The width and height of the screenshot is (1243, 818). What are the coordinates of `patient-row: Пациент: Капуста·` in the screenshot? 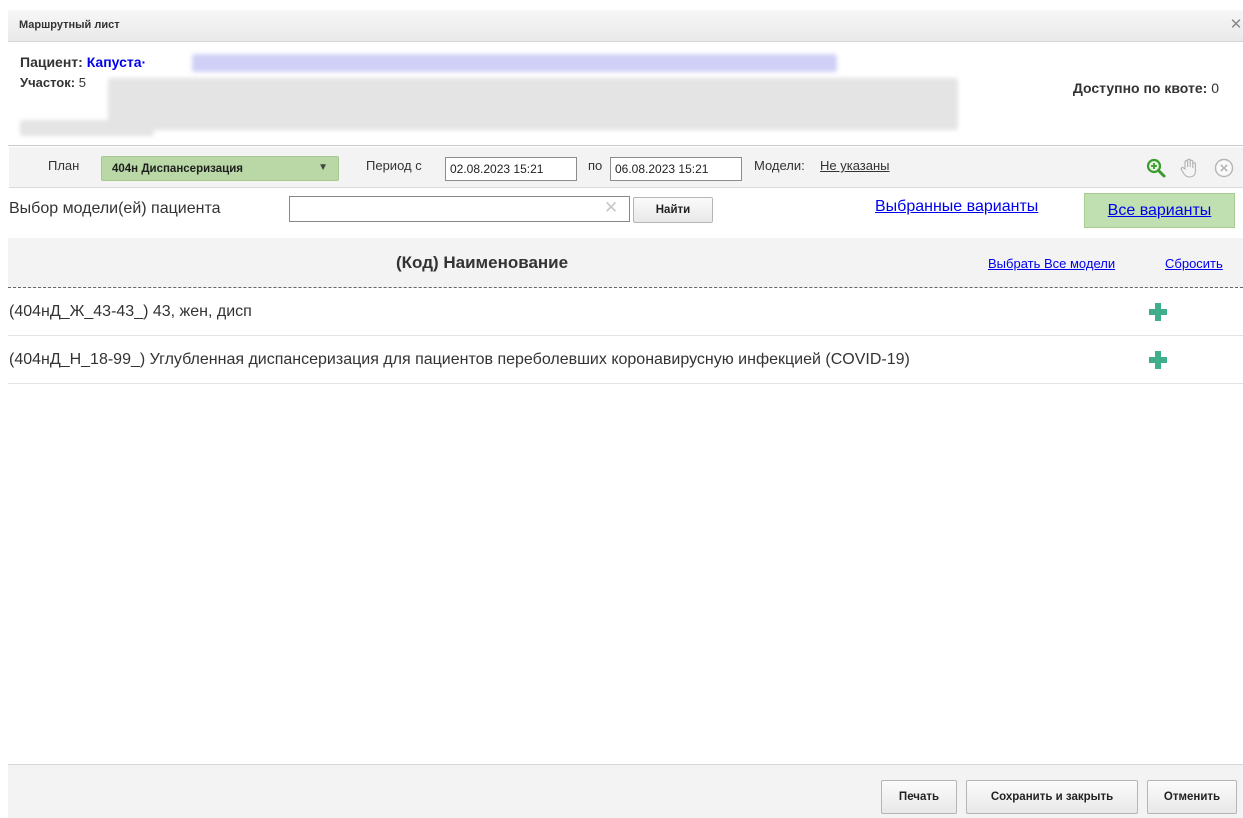 It's located at (83, 62).